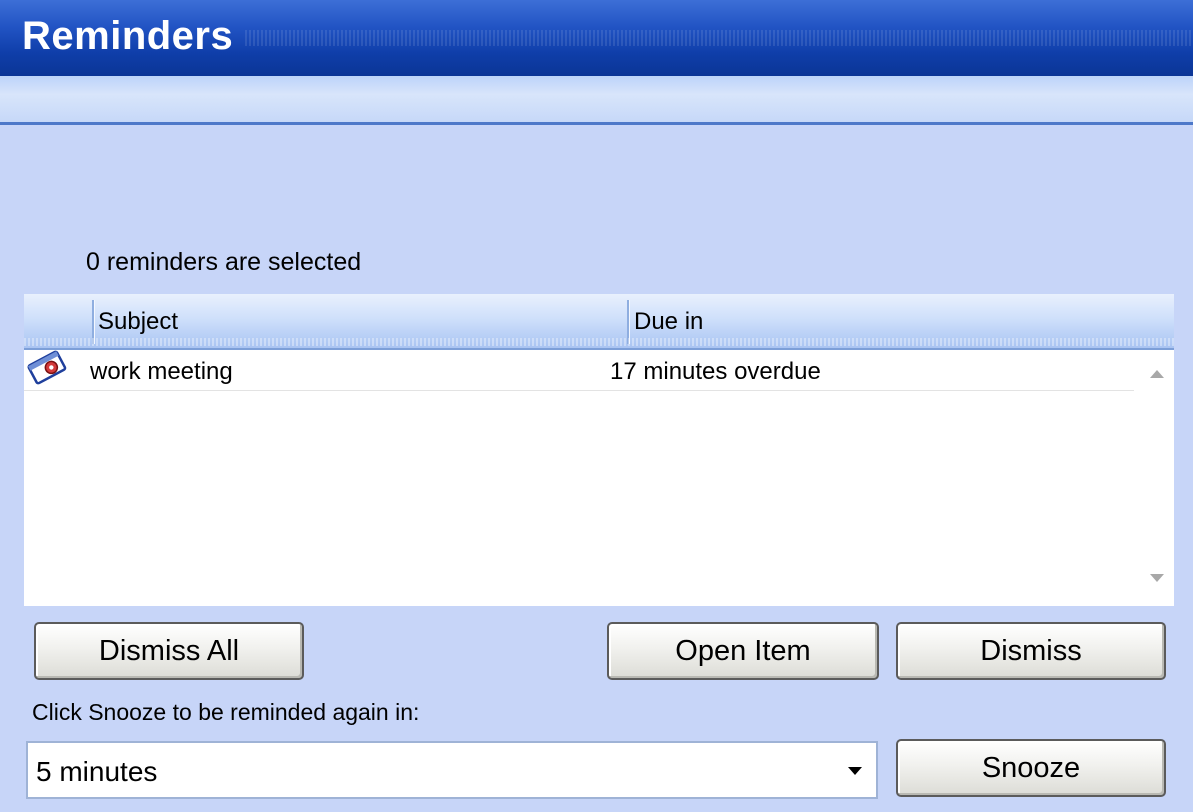  Describe the element at coordinates (855, 771) in the screenshot. I see `chevron-down-icon` at that location.